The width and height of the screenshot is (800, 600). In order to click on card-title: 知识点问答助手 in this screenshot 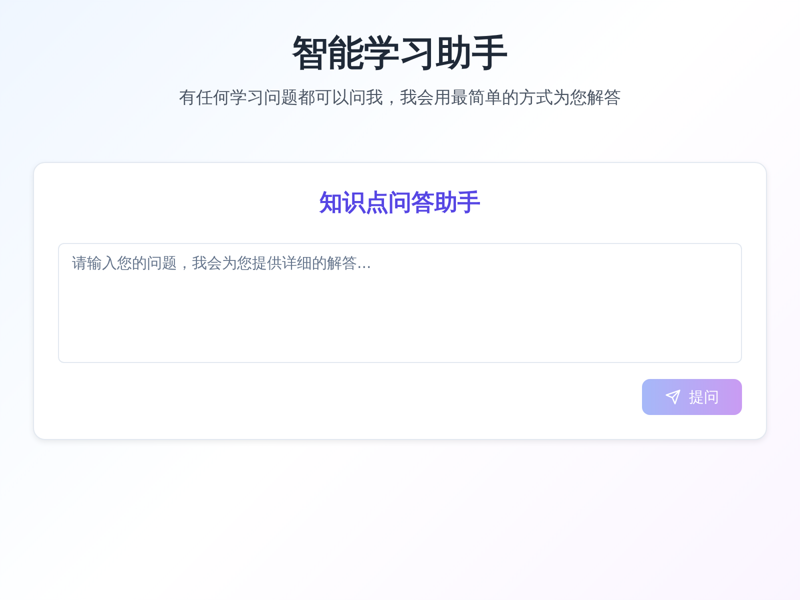, I will do `click(400, 203)`.